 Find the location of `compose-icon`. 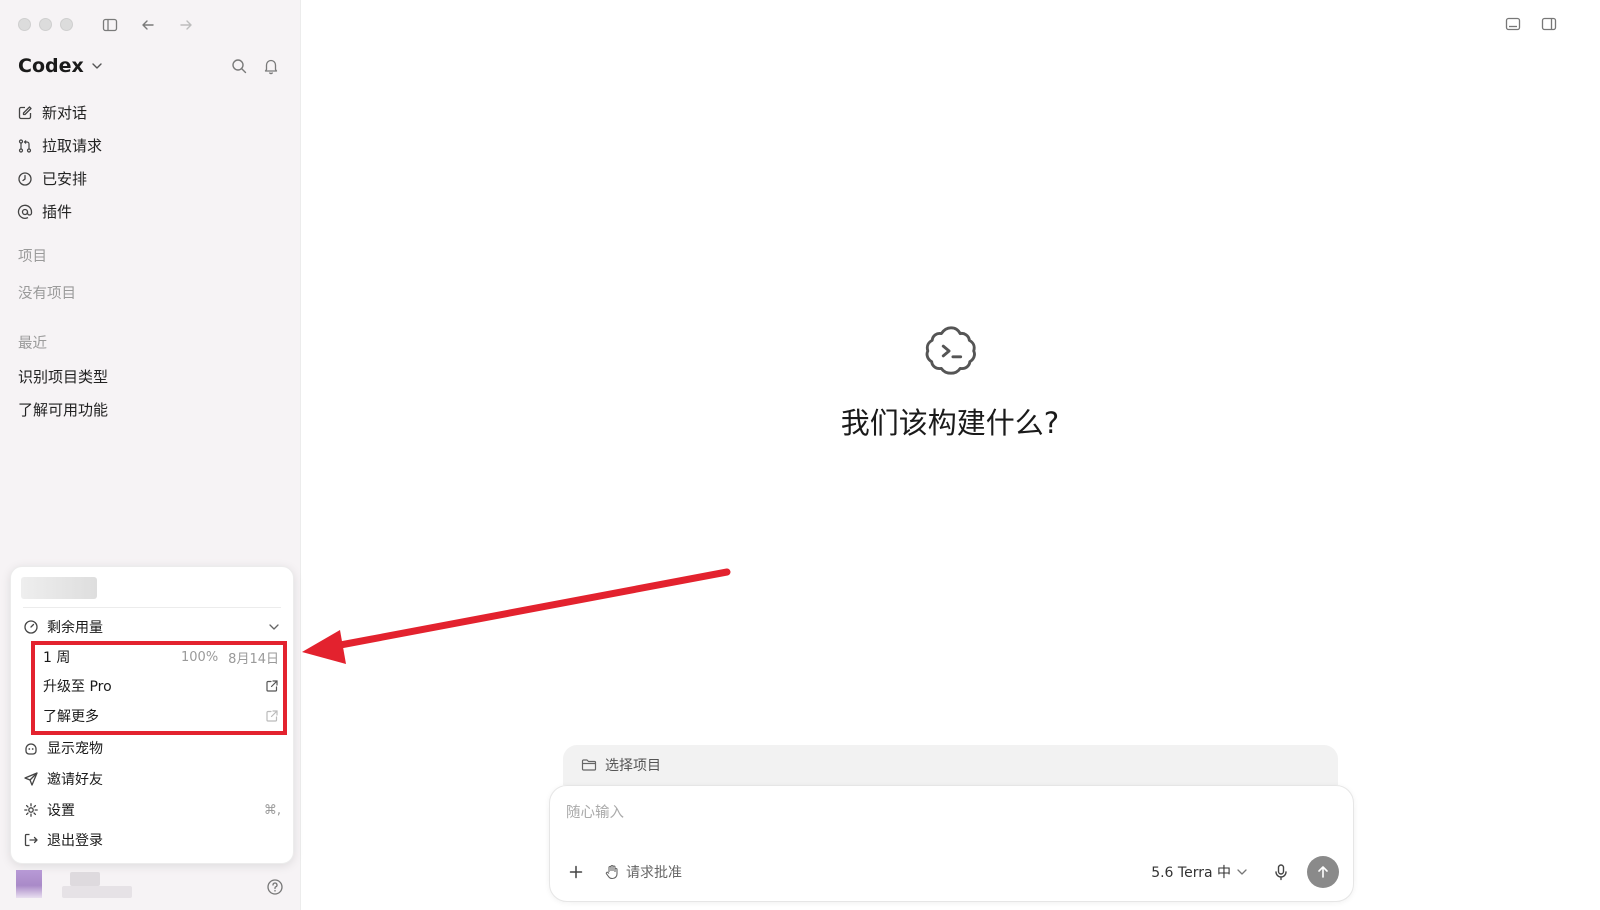

compose-icon is located at coordinates (25, 113).